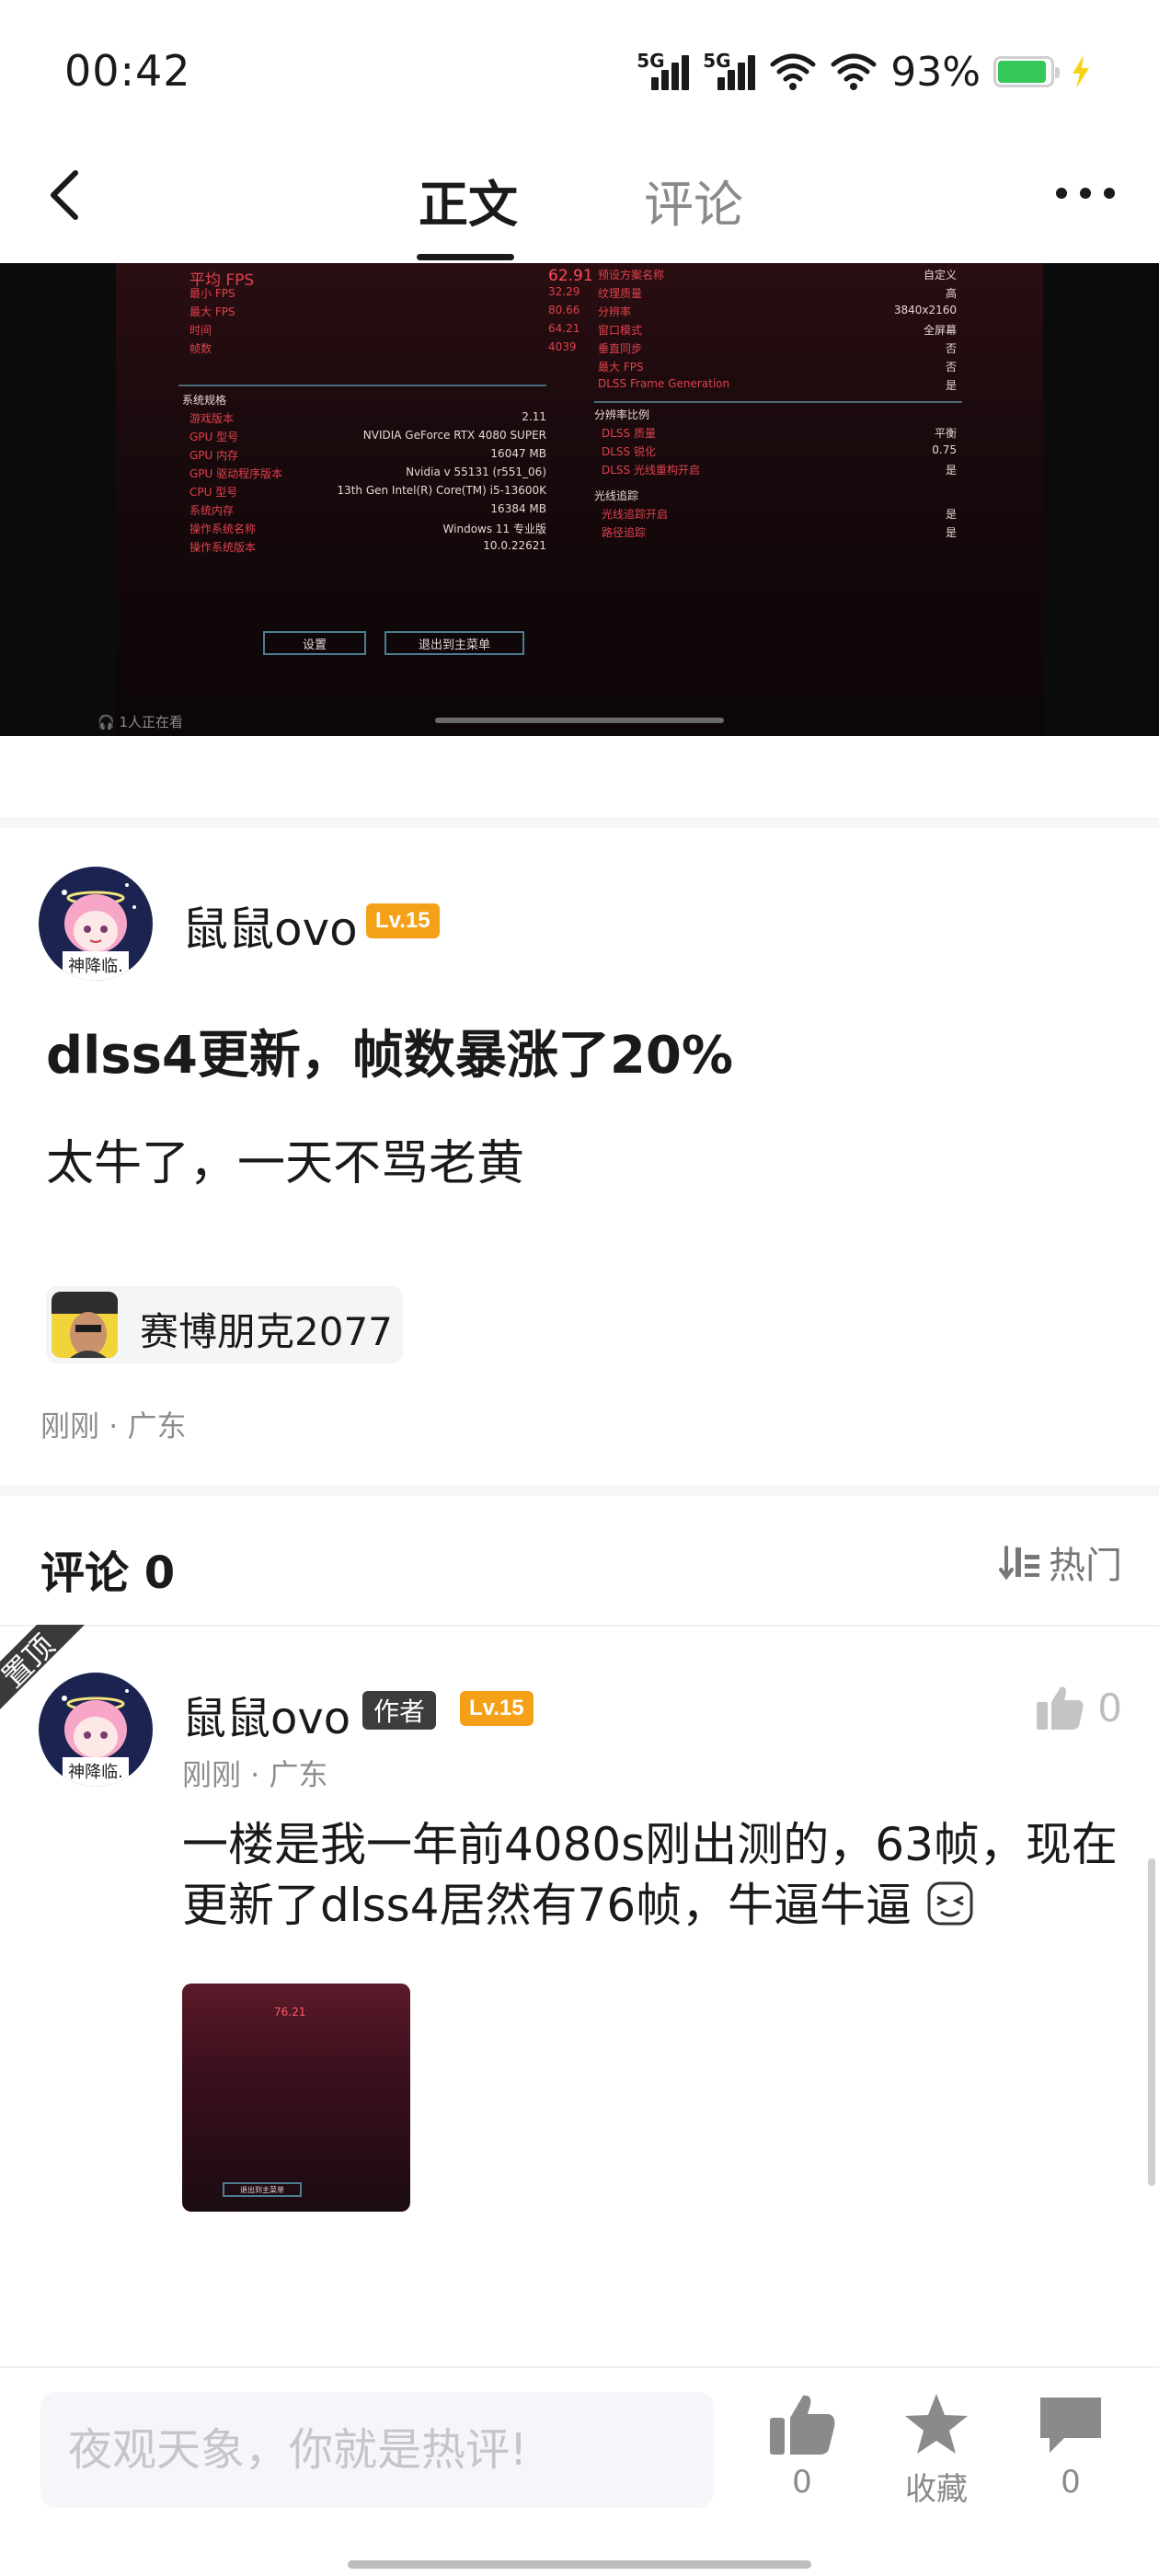 Image resolution: width=1159 pixels, height=2576 pixels. I want to click on author-avatar: 神降临., so click(96, 924).